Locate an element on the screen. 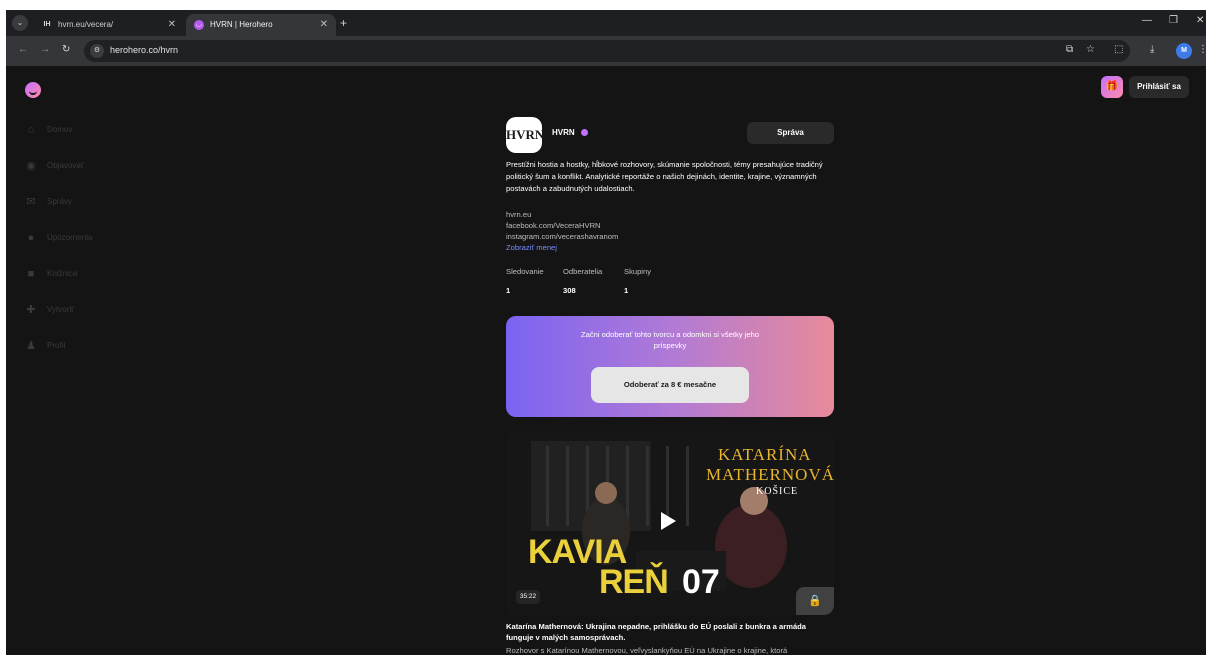  bookmark-icon: ■ is located at coordinates (31, 274).